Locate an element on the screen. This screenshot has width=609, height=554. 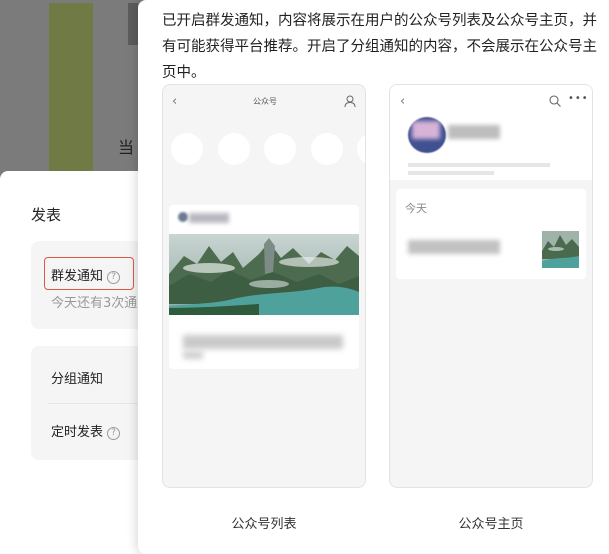
scheduled-post-label: 定时发表 is located at coordinates (77, 432).